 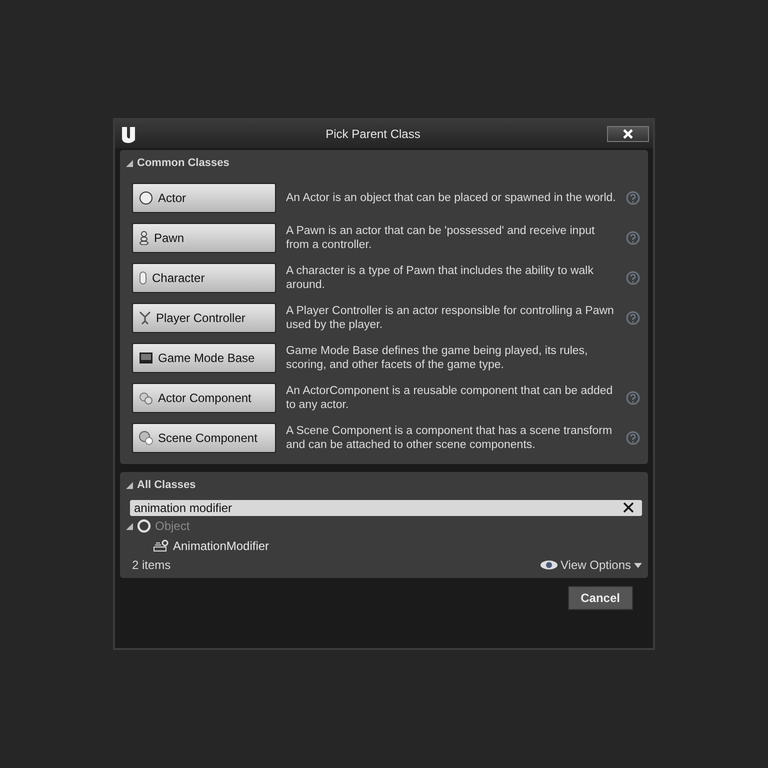 What do you see at coordinates (386, 508) in the screenshot?
I see `search-field: animation modifier` at bounding box center [386, 508].